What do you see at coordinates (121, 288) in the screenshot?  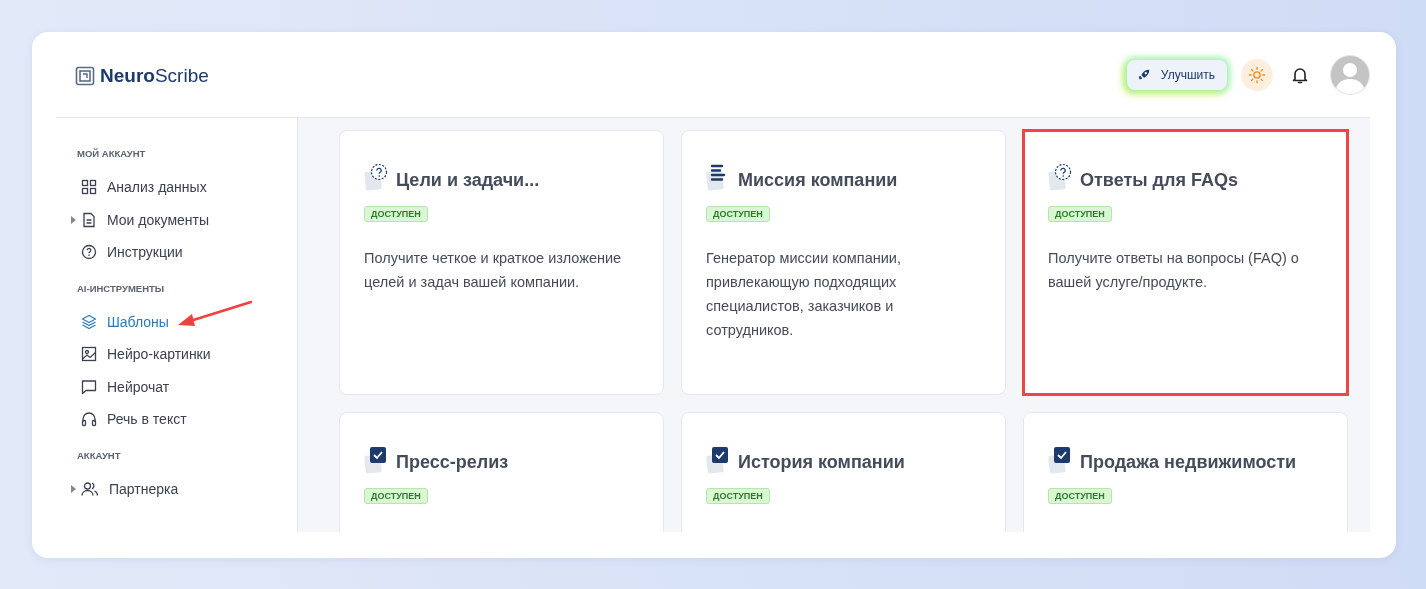 I see `section-heading: AI-ИНСТРУМЕНТЫ` at bounding box center [121, 288].